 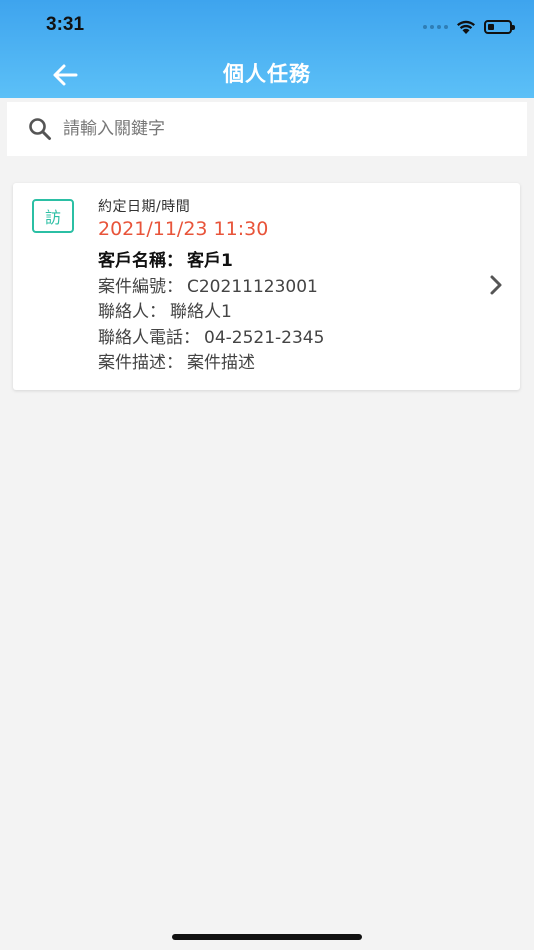 I want to click on customer-name-label: 客戶名稱：, so click(x=140, y=261).